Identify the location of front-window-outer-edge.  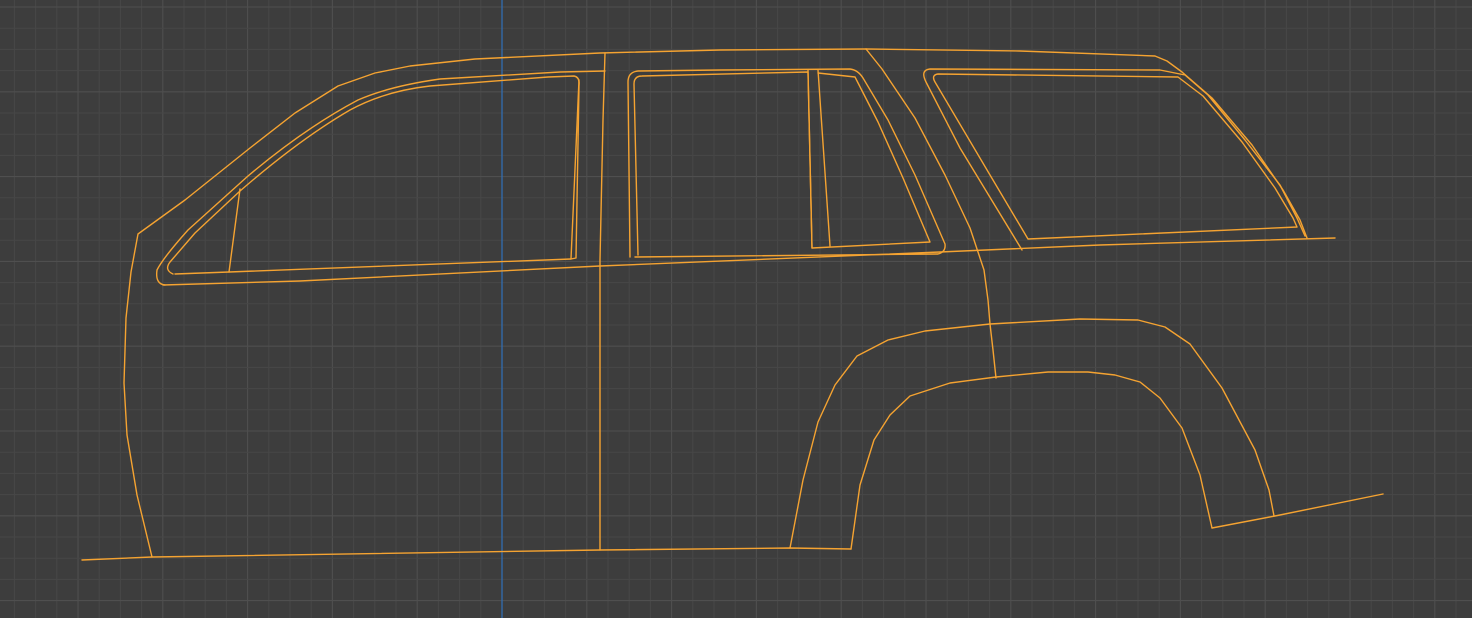
(380, 178).